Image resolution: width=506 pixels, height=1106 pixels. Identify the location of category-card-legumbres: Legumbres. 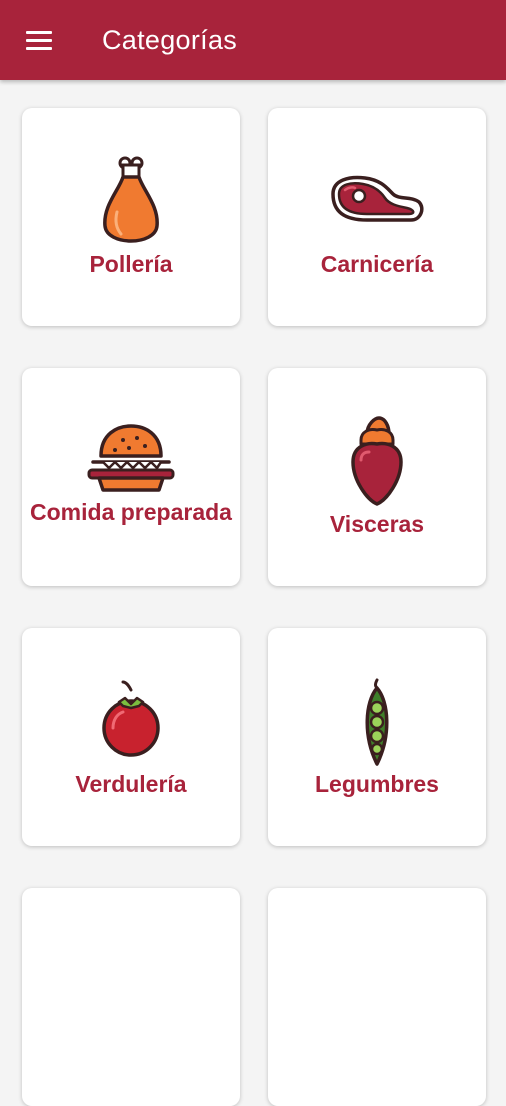
(377, 737).